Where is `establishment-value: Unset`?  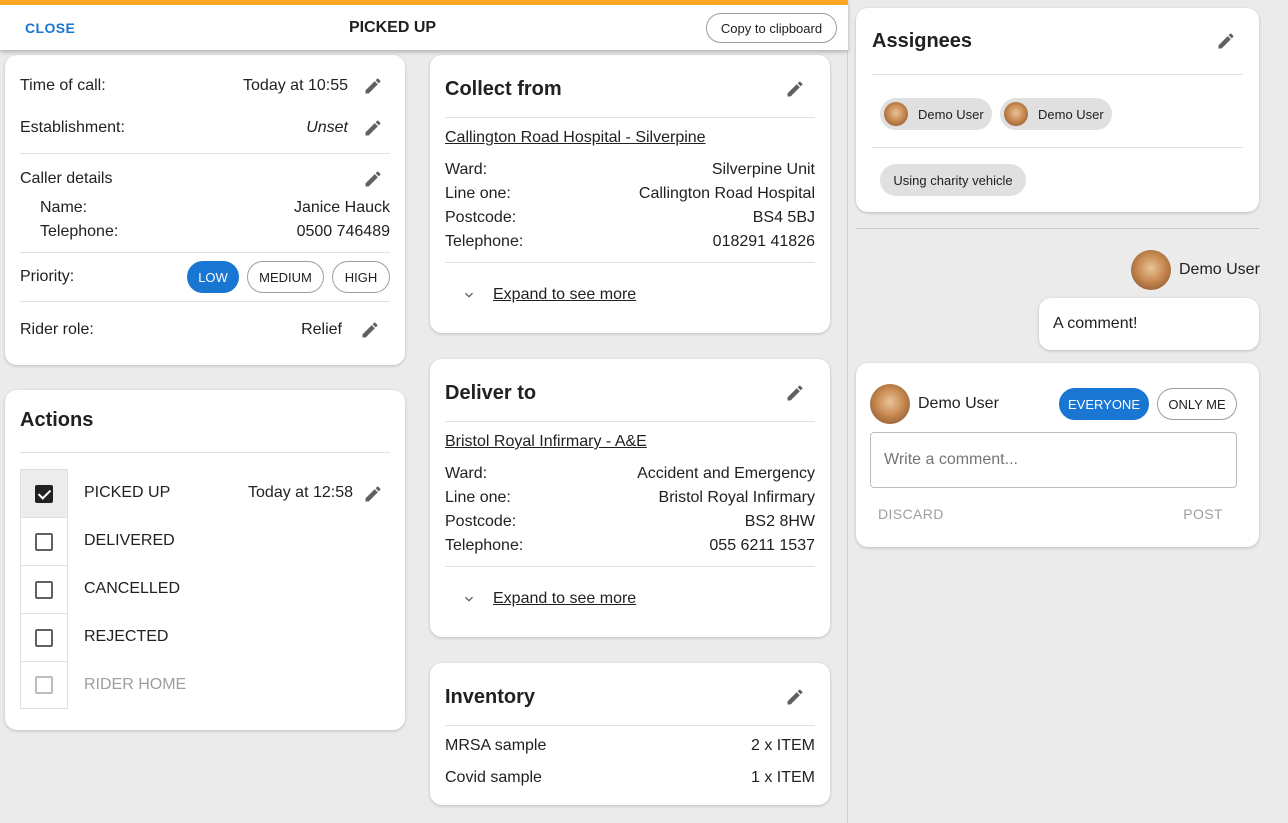
establishment-value: Unset is located at coordinates (327, 127).